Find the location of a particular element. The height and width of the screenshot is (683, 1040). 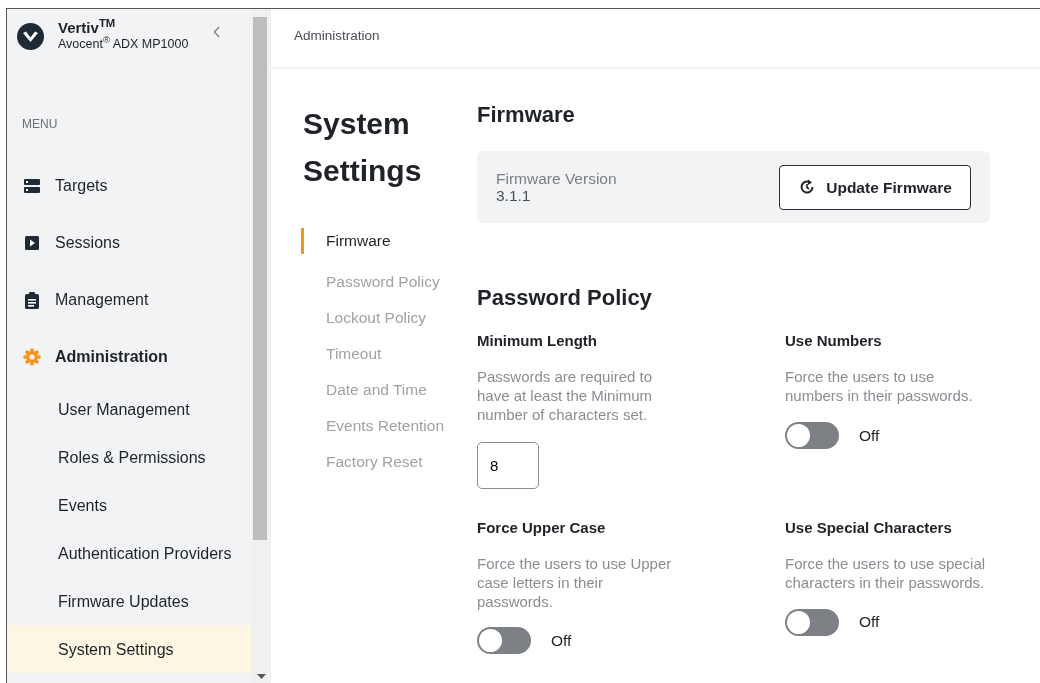

page-title: System Settings is located at coordinates (363, 147).